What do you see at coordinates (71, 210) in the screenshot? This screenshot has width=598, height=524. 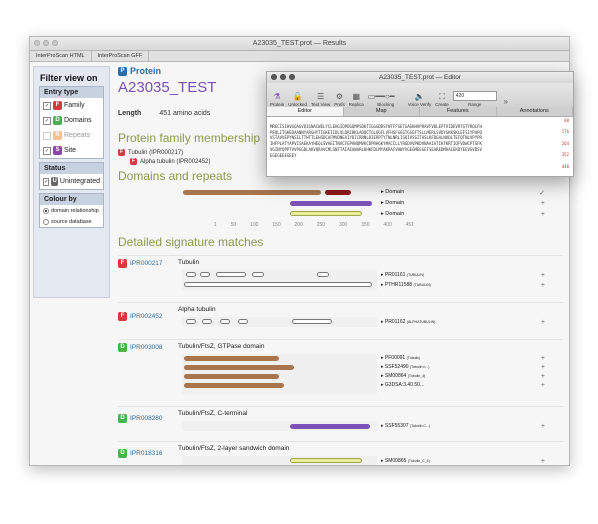 I see `colour-domain-relationship: domain relationship` at bounding box center [71, 210].